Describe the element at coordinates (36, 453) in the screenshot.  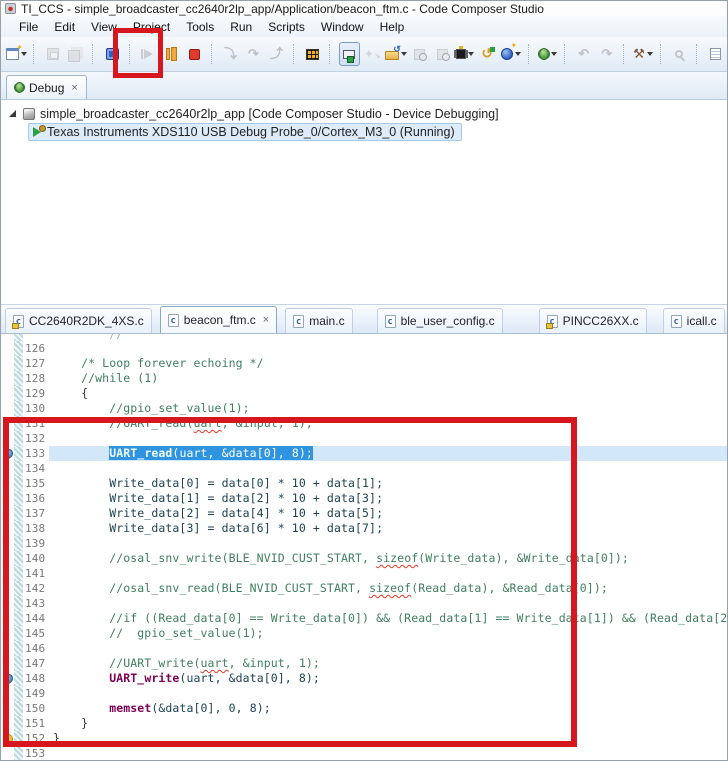
I see `line-number: 133` at that location.